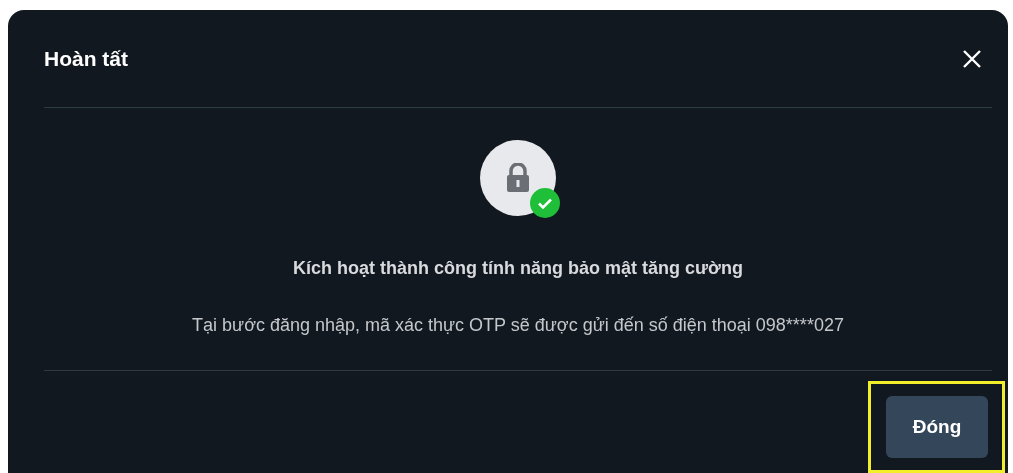  What do you see at coordinates (972, 58) in the screenshot?
I see `close-icon` at bounding box center [972, 58].